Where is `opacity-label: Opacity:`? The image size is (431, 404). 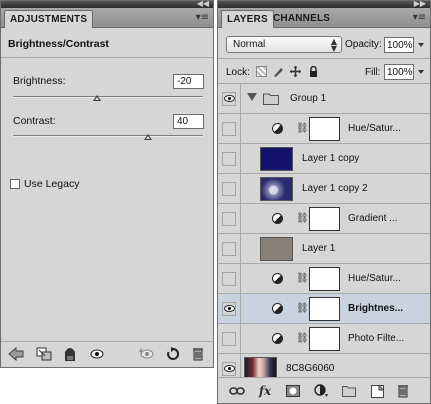 opacity-label: Opacity: is located at coordinates (363, 44).